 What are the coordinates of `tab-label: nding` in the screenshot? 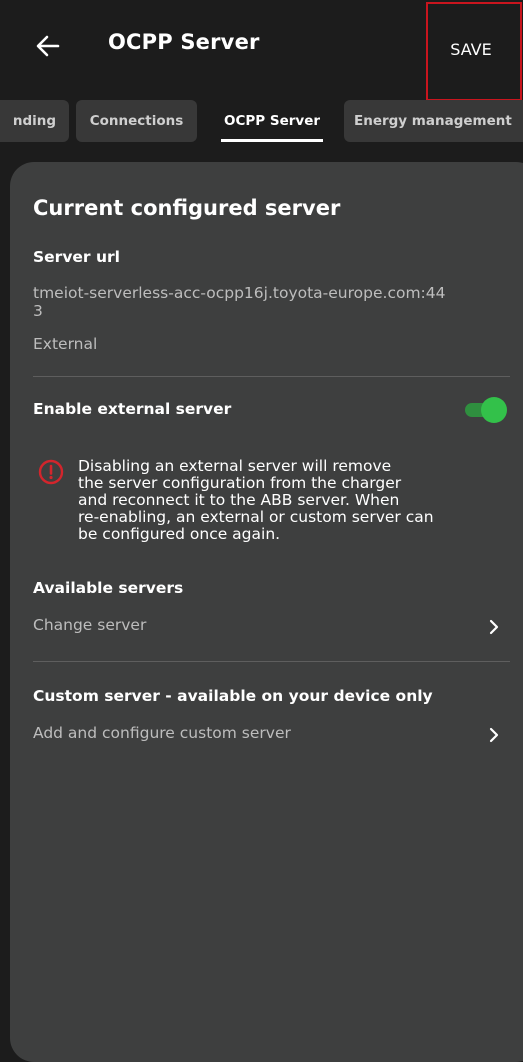 It's located at (34, 121).